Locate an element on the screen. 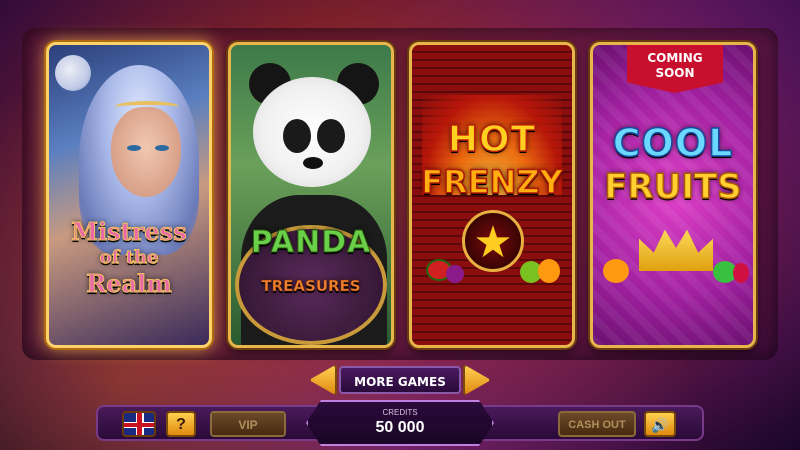 This screenshot has height=450, width=800. raspberry-icon is located at coordinates (741, 273).